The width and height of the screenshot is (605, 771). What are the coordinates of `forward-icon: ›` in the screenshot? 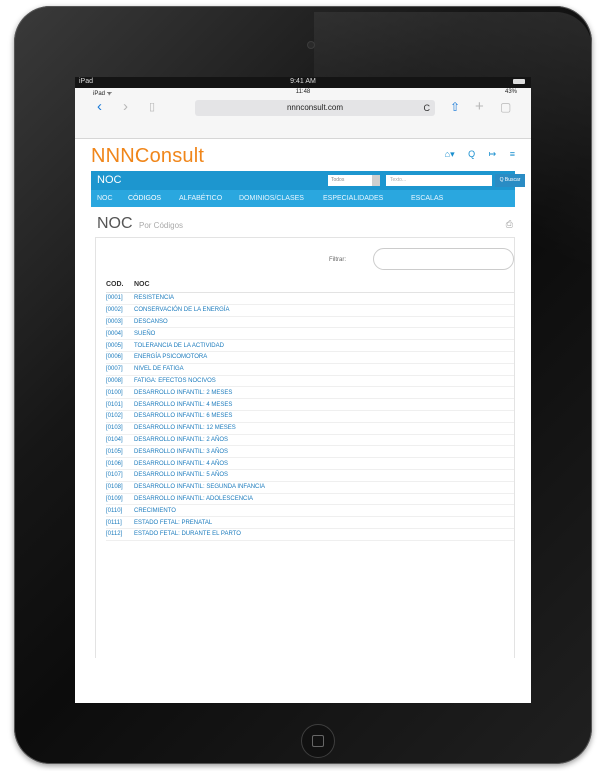 It's located at (125, 107).